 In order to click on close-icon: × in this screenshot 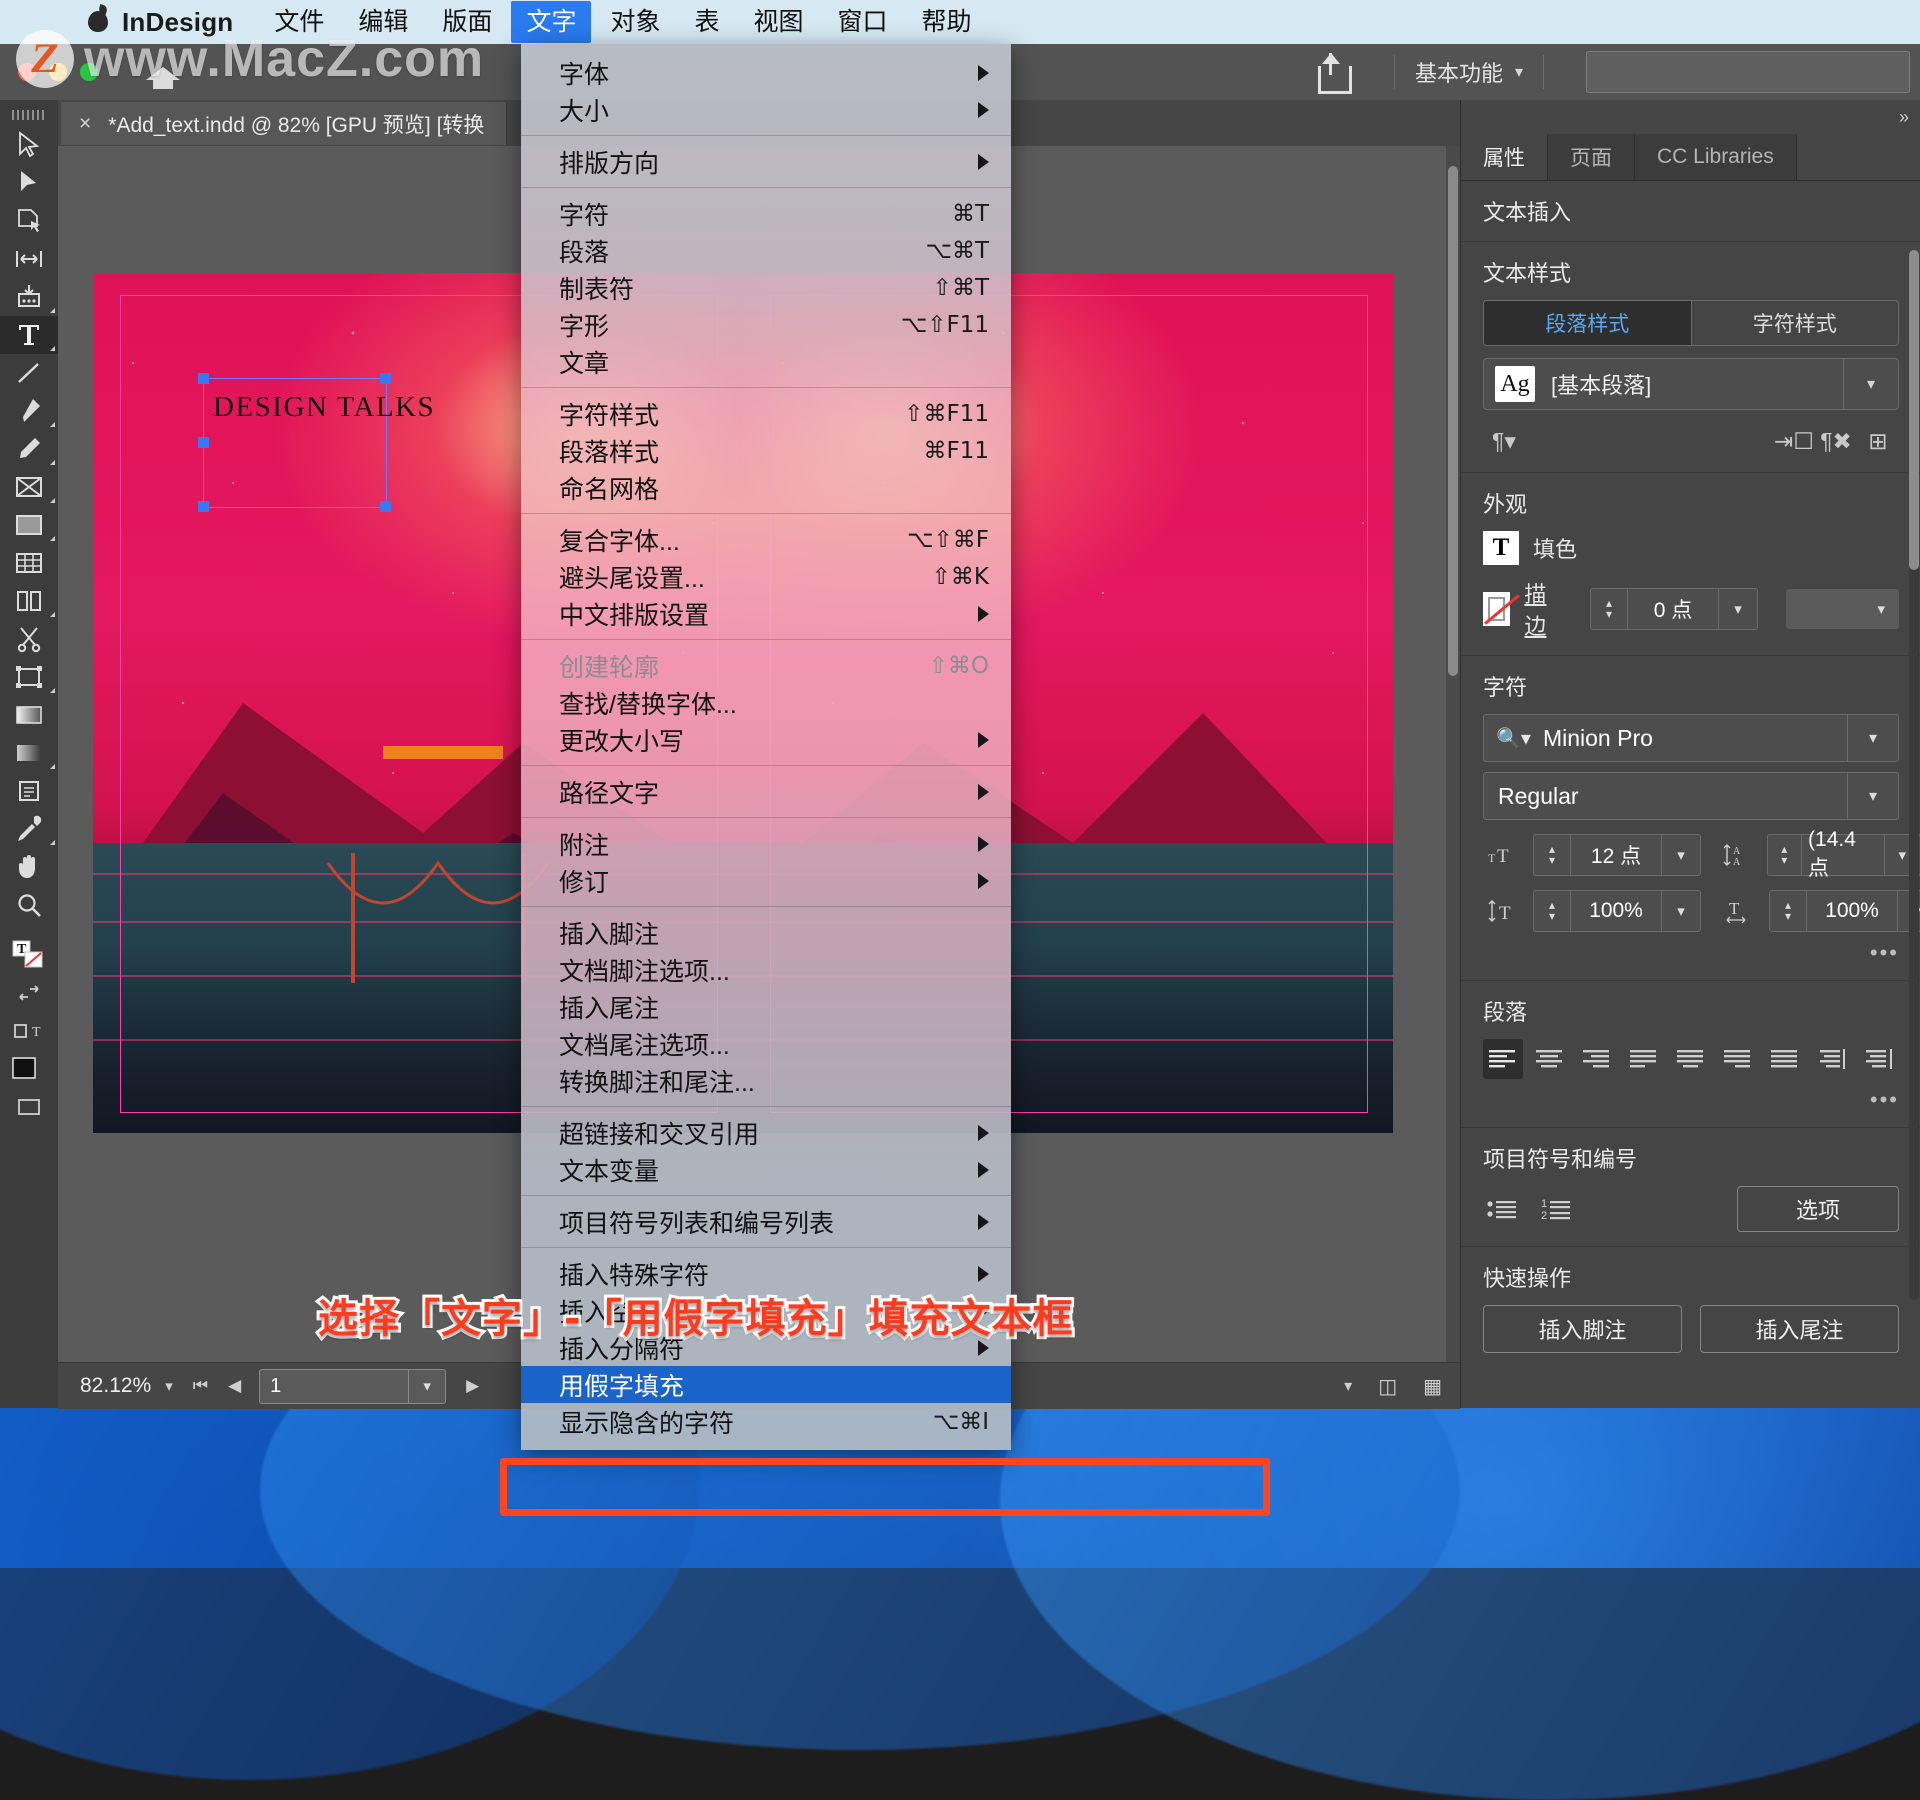, I will do `click(85, 124)`.